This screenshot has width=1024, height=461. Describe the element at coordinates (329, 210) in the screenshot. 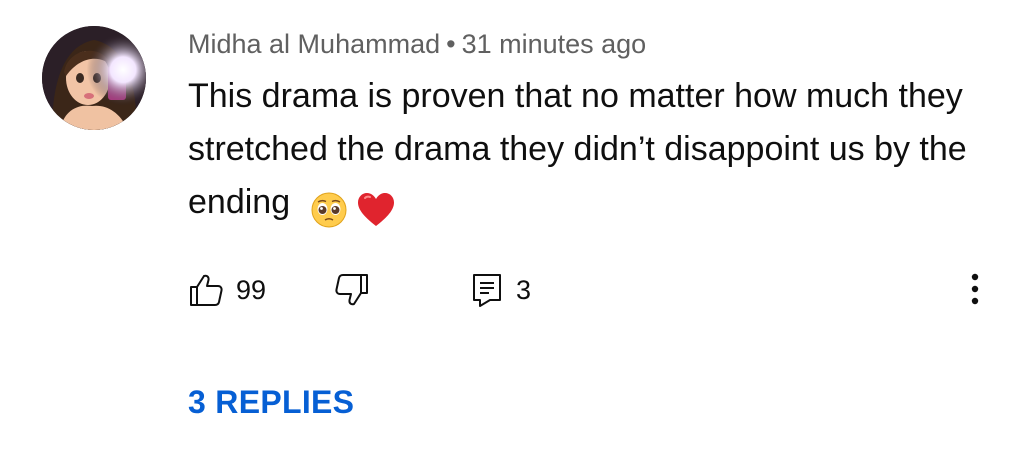

I see `pleading-face-icon` at that location.